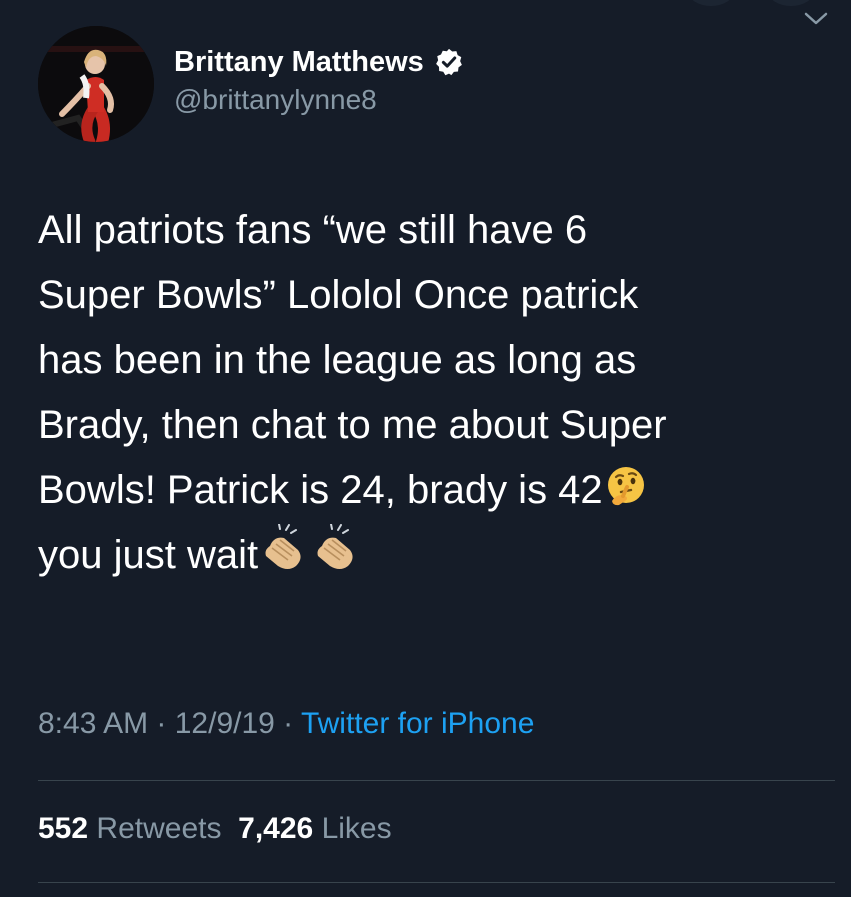  I want to click on tweet-stats: 552 Retweets 7,426 Likes, so click(215, 829).